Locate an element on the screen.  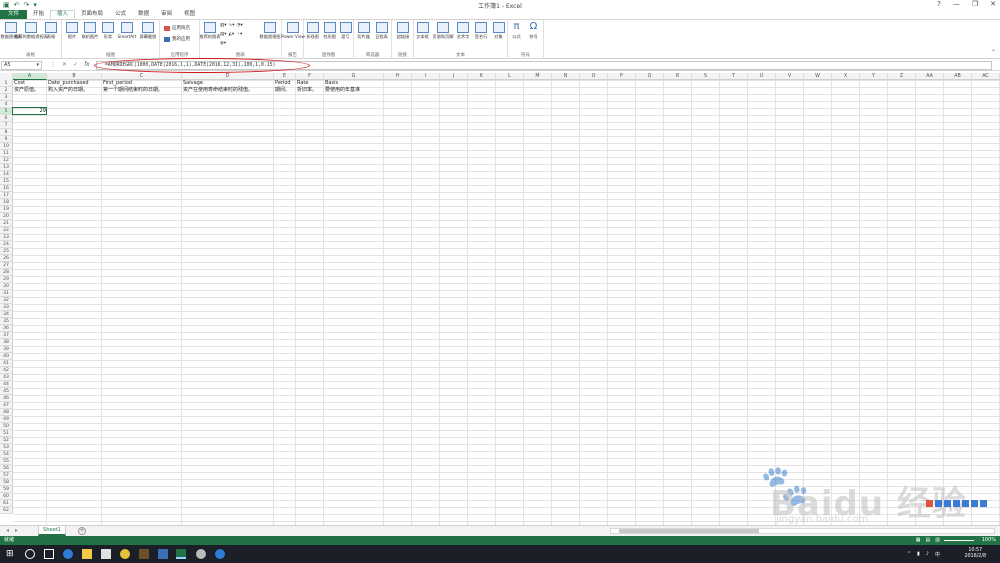
column-header-ac: AC is located at coordinates (986, 76).